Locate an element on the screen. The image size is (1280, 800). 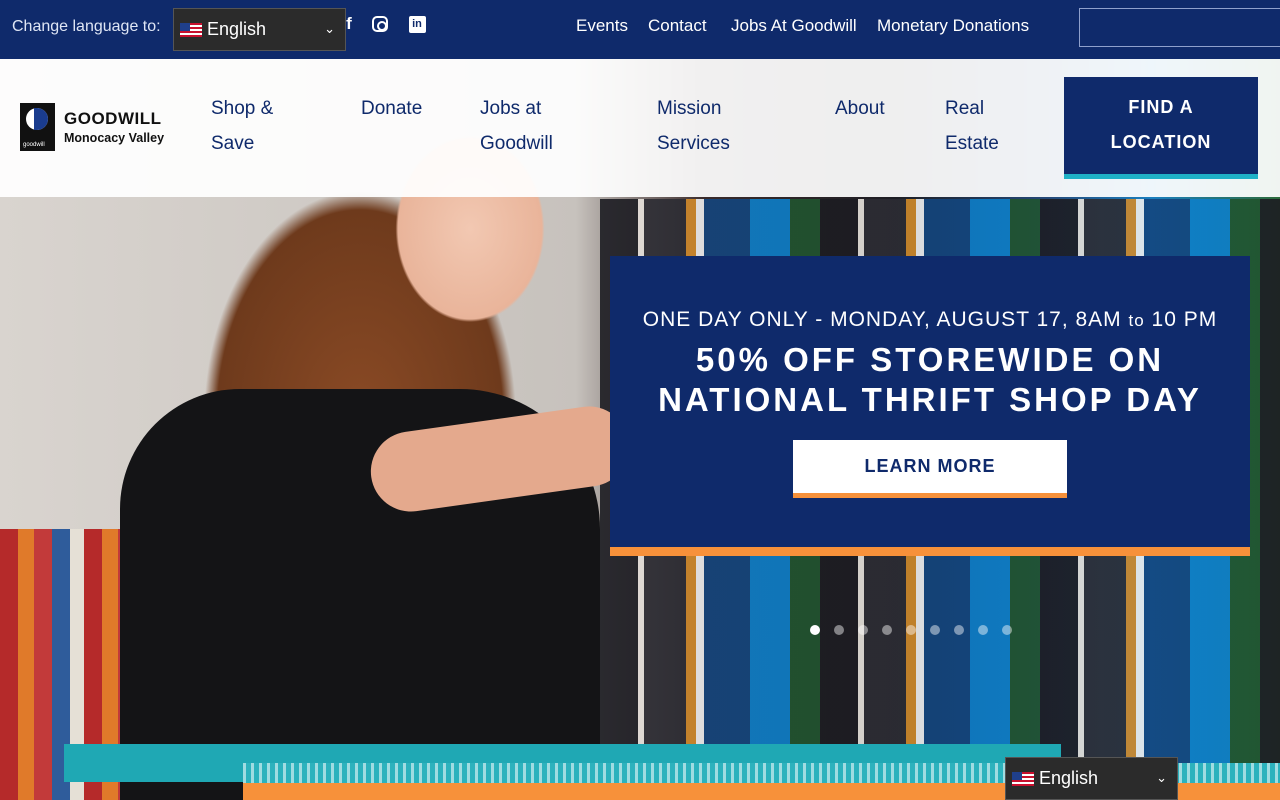
nav-item-about: About is located at coordinates (860, 108).